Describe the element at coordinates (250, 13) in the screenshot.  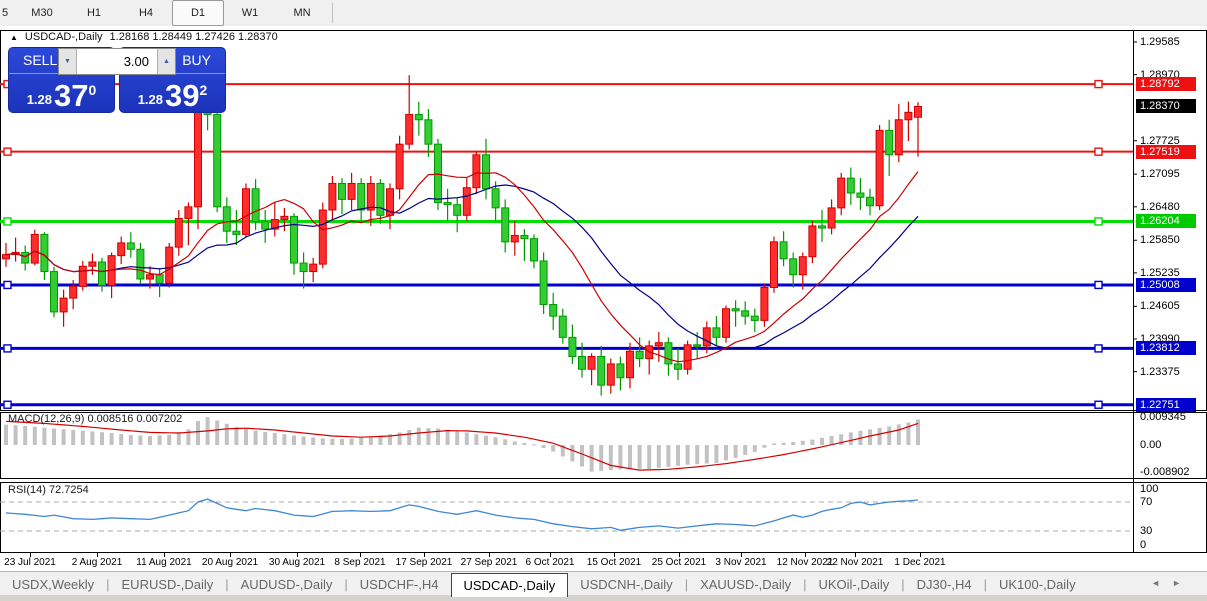
I see `timeframe-button-w1: W1` at that location.